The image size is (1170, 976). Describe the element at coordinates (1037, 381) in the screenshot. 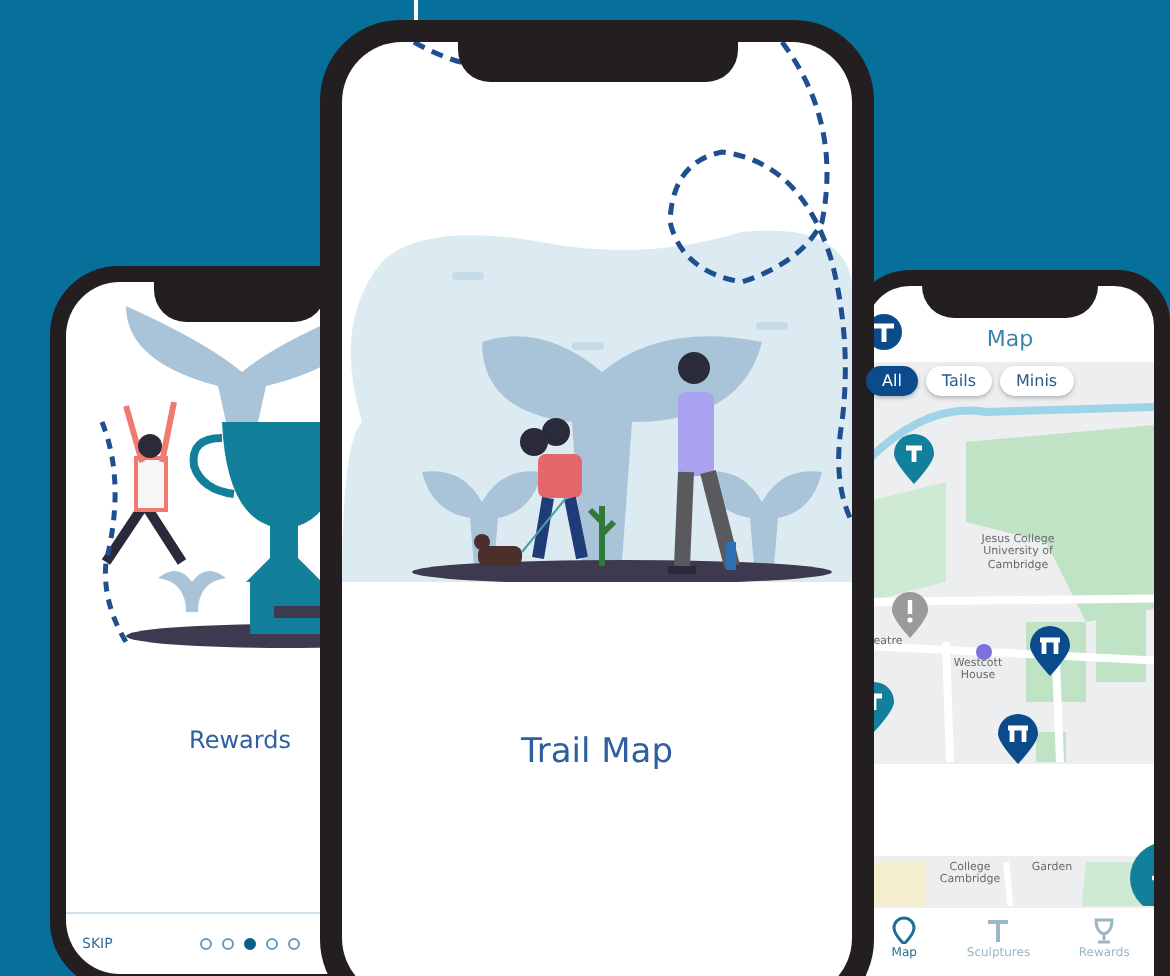

I see `filter-chip: Minis` at that location.